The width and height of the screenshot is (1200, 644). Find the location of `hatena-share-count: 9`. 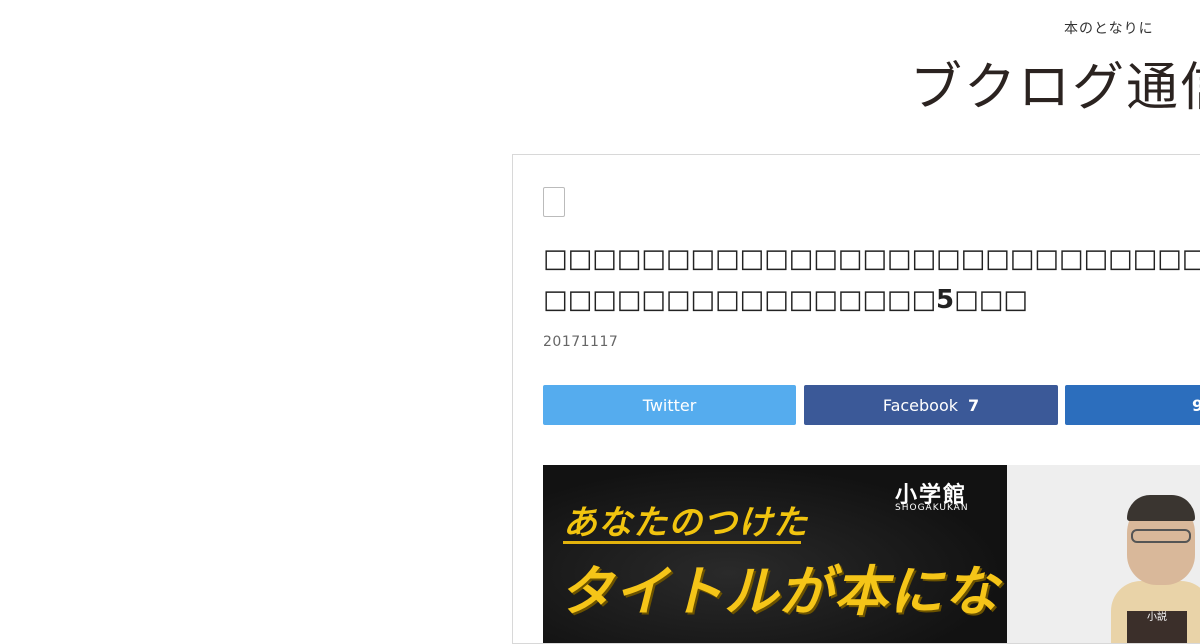

hatena-share-count: 9 is located at coordinates (1196, 405).